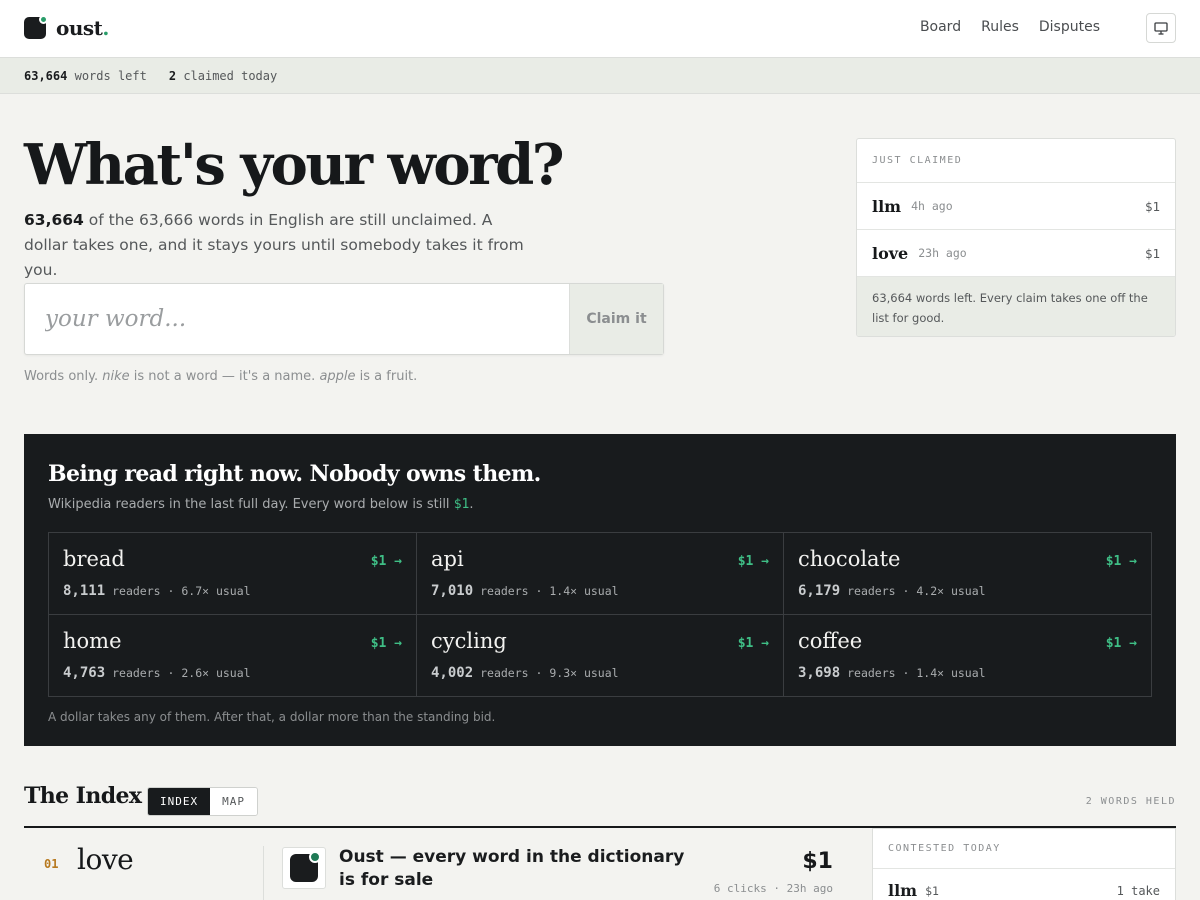 This screenshot has width=1200, height=900. What do you see at coordinates (940, 27) in the screenshot?
I see `nav-board: Board` at bounding box center [940, 27].